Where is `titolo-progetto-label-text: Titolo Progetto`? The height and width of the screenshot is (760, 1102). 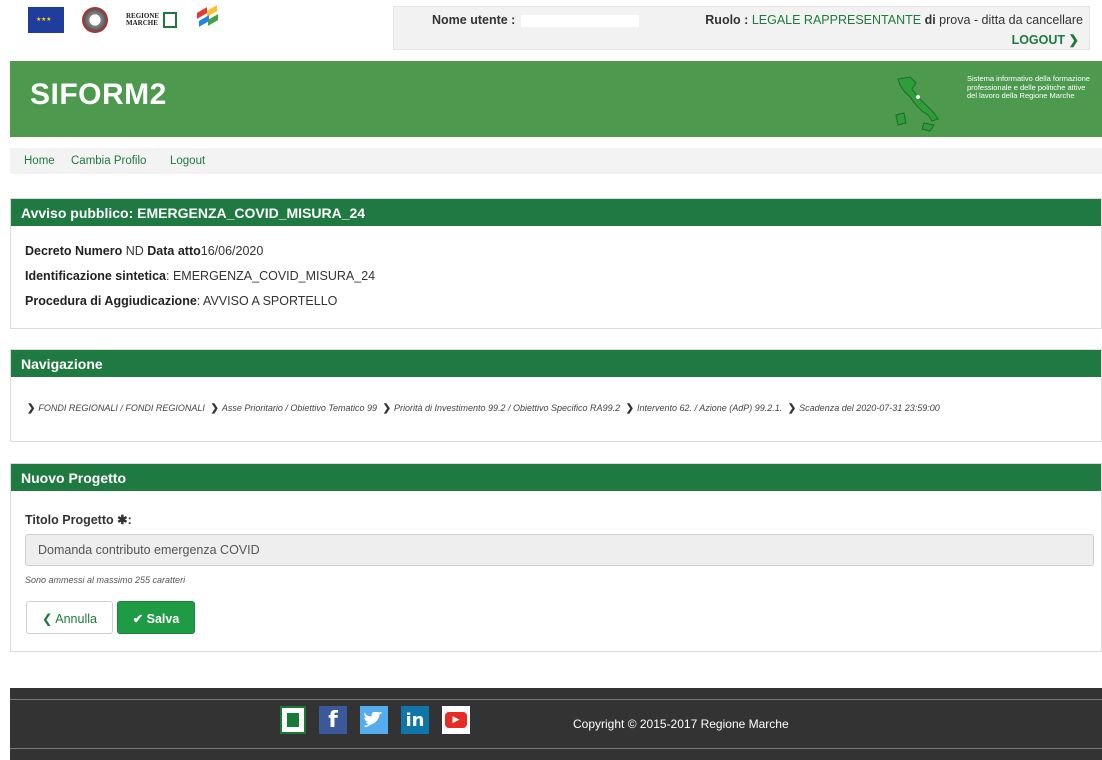
titolo-progetto-label-text: Titolo Progetto is located at coordinates (69, 520).